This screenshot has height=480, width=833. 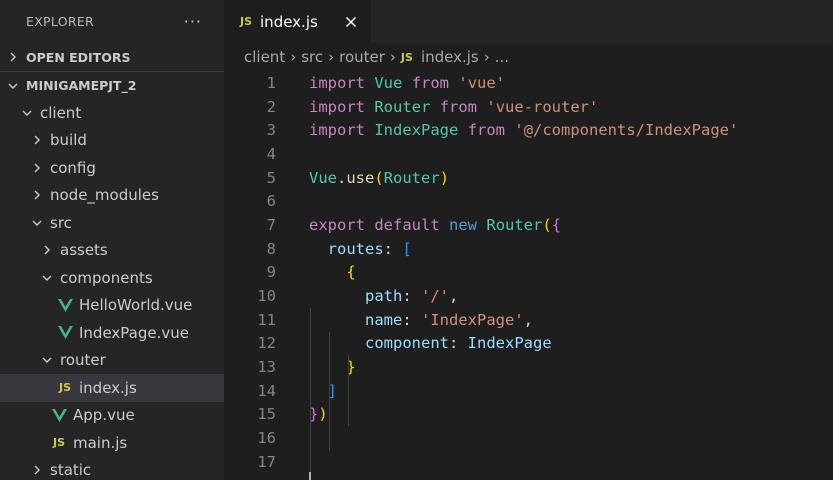 What do you see at coordinates (61, 222) in the screenshot?
I see `tree-item-label: src` at bounding box center [61, 222].